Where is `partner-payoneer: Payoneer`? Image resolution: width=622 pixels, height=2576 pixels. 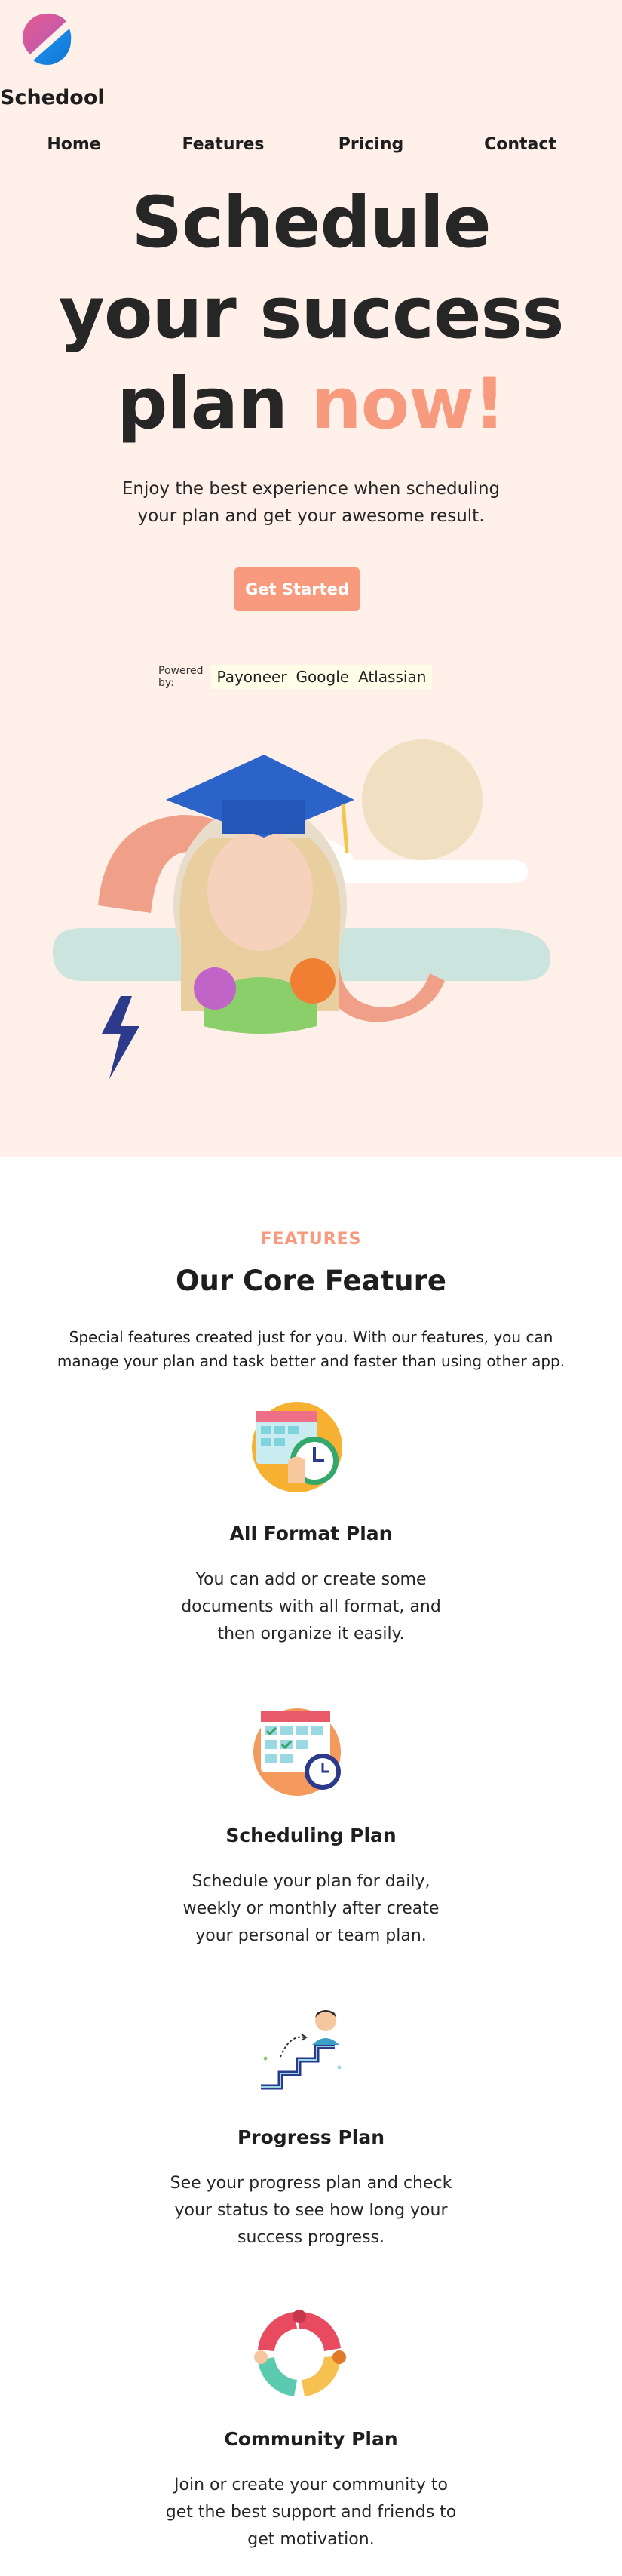 partner-payoneer: Payoneer is located at coordinates (251, 677).